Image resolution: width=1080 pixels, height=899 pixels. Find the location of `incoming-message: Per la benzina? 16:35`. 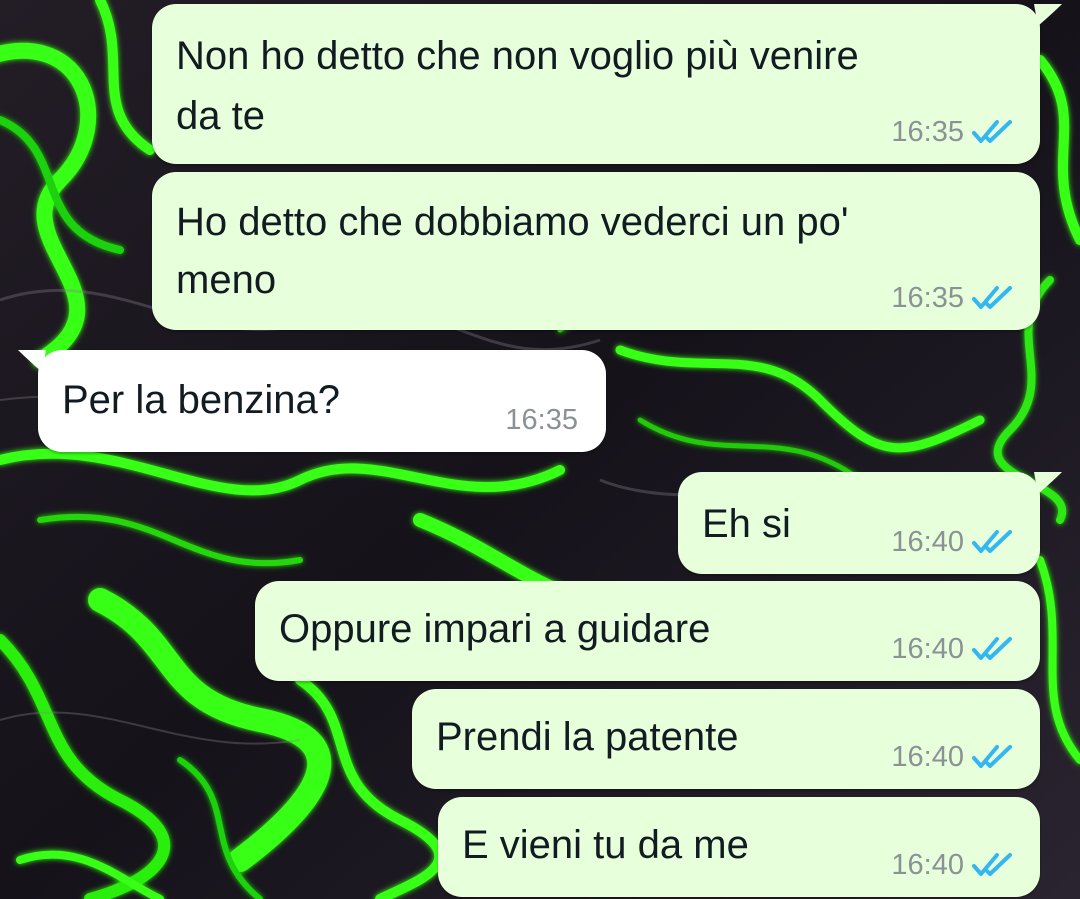

incoming-message: Per la benzina? 16:35 is located at coordinates (312, 401).